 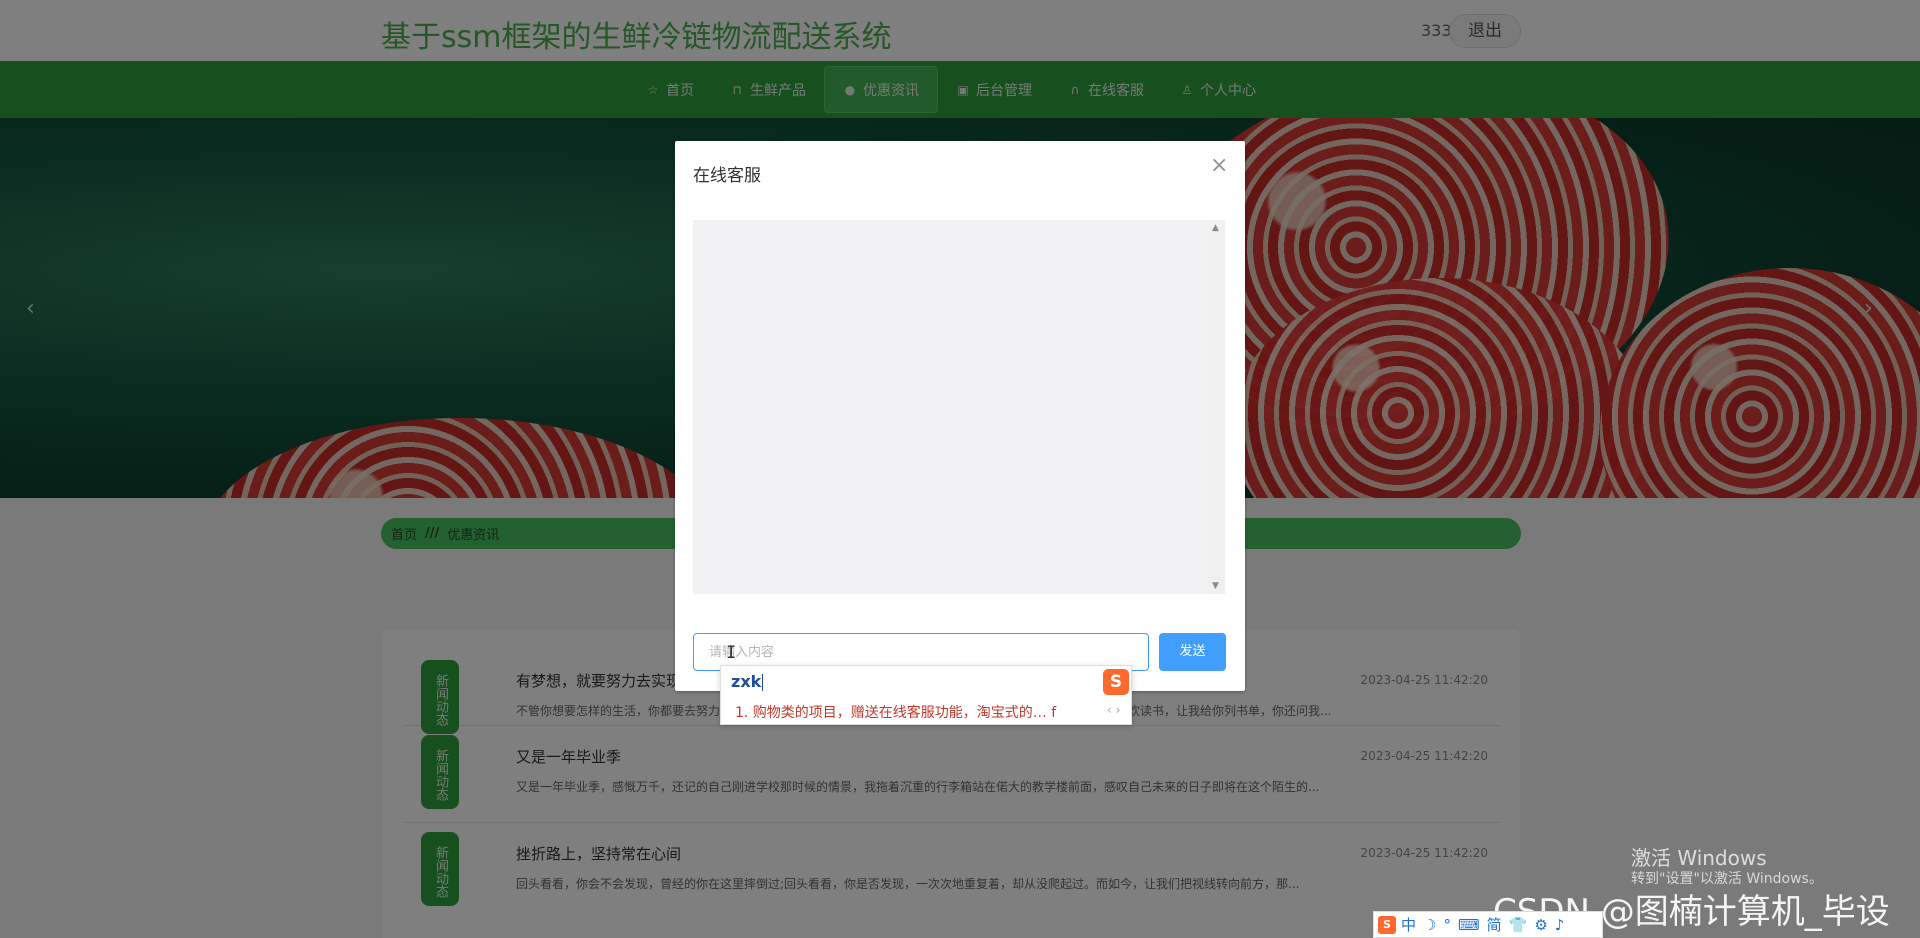 I want to click on ime-halfwidth-icon: ☽, so click(x=1429, y=925).